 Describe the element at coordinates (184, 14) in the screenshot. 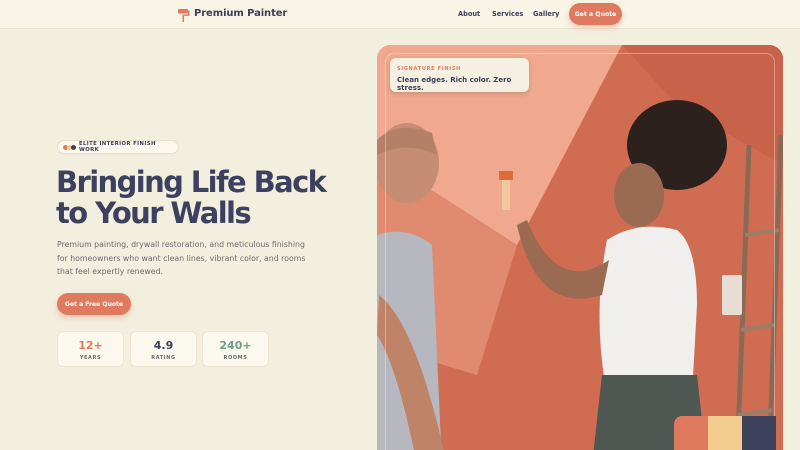

I see `paint-roller-icon` at that location.